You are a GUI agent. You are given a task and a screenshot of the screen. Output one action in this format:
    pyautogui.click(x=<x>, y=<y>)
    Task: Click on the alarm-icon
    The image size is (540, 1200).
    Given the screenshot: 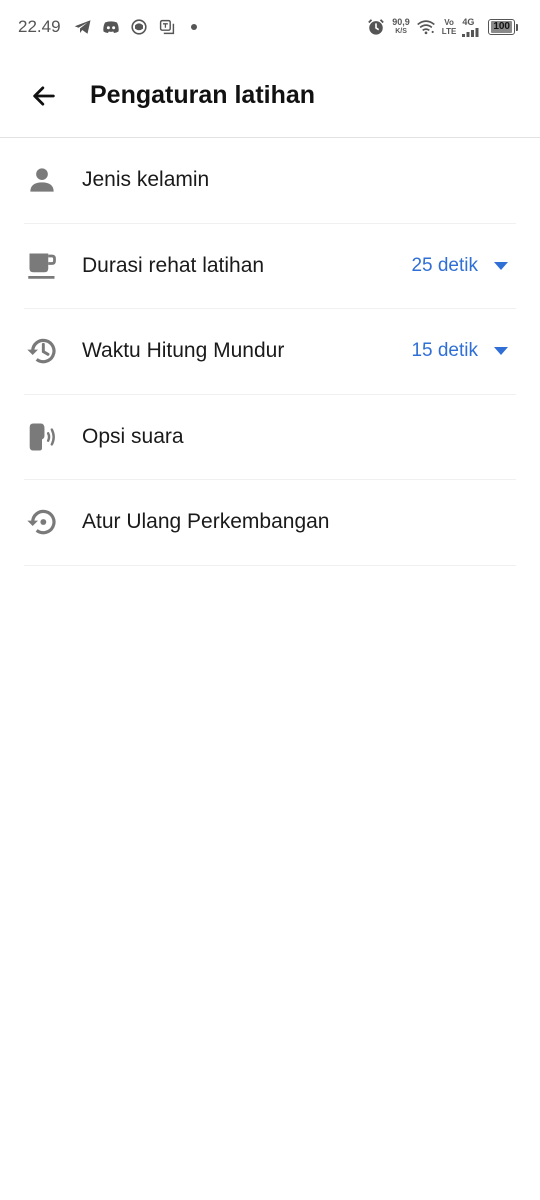 What is the action you would take?
    pyautogui.click(x=376, y=27)
    